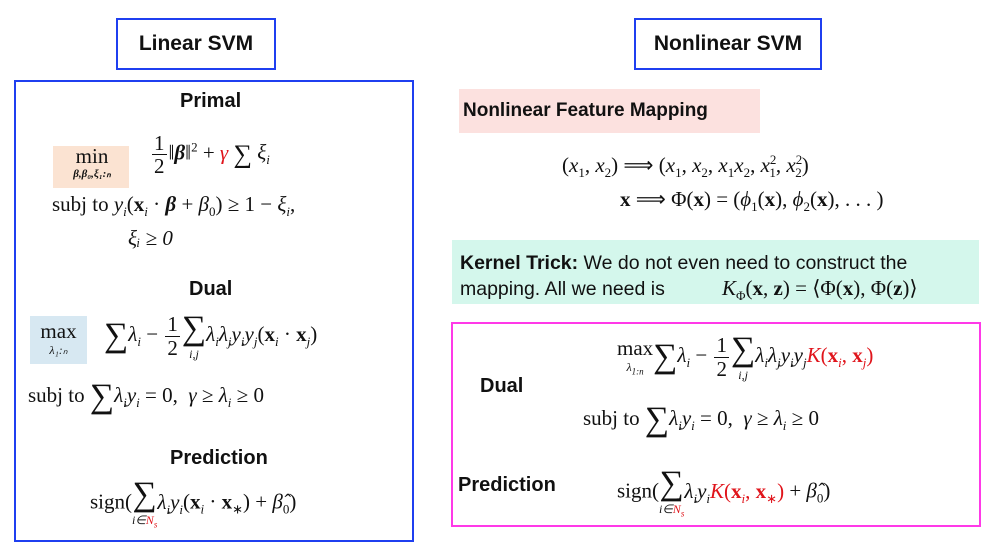 The image size is (988, 552). What do you see at coordinates (219, 458) in the screenshot?
I see `prediction-heading: Prediction` at bounding box center [219, 458].